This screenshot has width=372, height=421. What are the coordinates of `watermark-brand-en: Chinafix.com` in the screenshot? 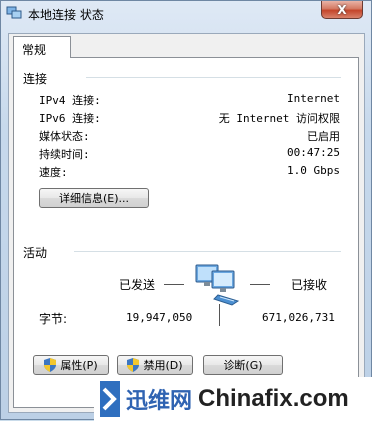 It's located at (273, 398).